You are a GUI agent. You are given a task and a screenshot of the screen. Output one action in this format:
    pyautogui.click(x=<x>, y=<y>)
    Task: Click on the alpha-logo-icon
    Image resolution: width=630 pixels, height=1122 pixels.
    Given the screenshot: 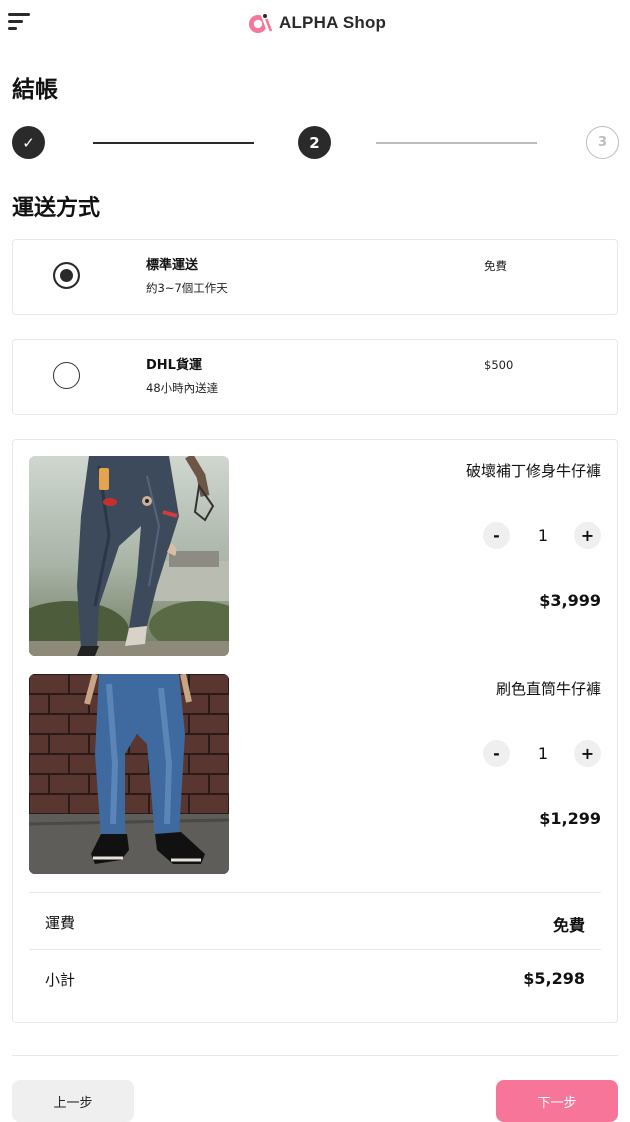 What is the action you would take?
    pyautogui.click(x=260, y=23)
    